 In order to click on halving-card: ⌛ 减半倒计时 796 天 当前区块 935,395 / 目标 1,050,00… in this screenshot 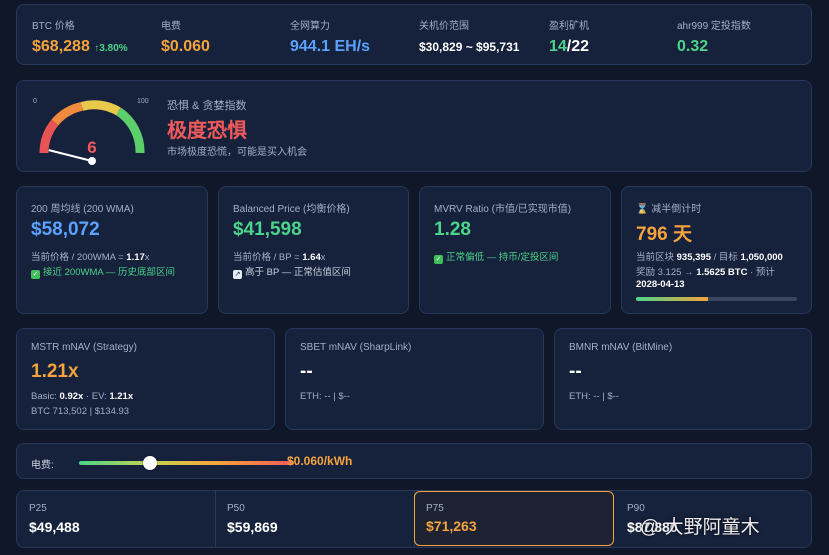, I will do `click(716, 250)`.